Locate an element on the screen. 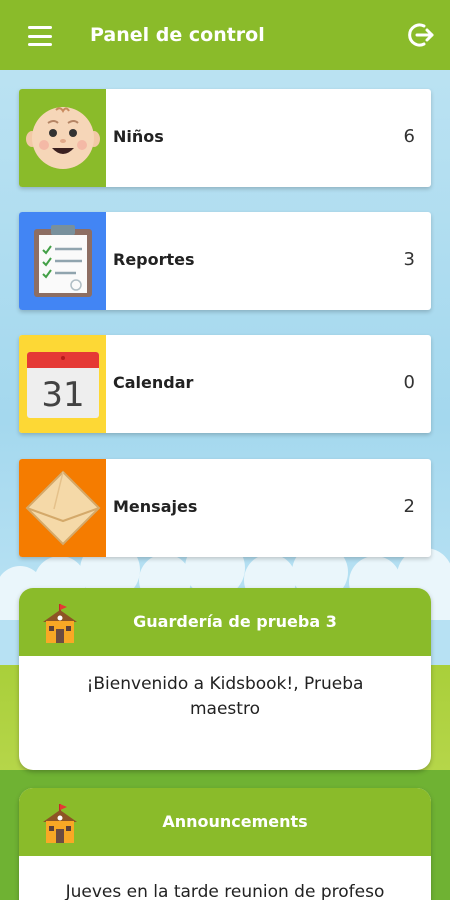 This screenshot has width=450, height=900. card-label: Reportes is located at coordinates (154, 259).